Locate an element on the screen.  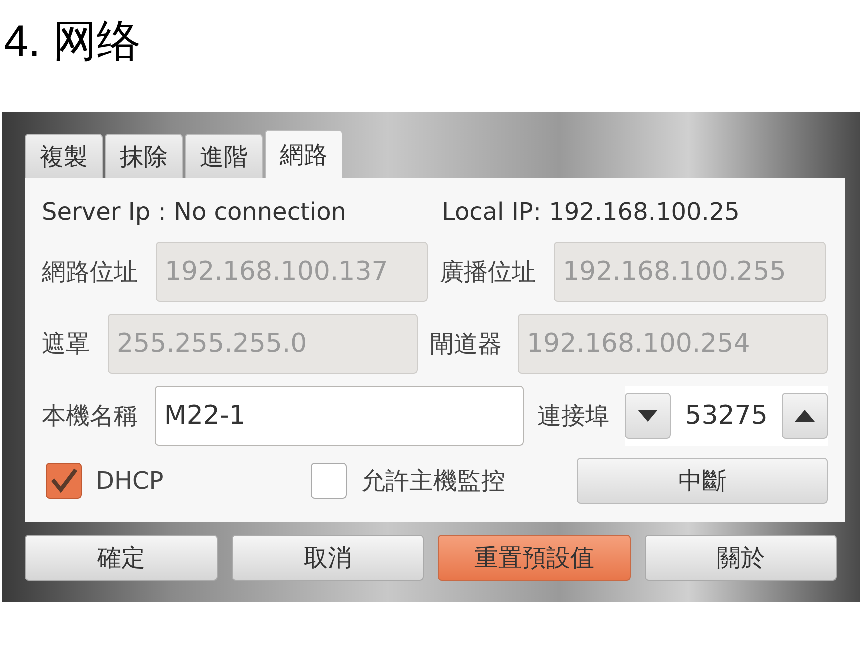
checkmark-icon is located at coordinates (64, 481).